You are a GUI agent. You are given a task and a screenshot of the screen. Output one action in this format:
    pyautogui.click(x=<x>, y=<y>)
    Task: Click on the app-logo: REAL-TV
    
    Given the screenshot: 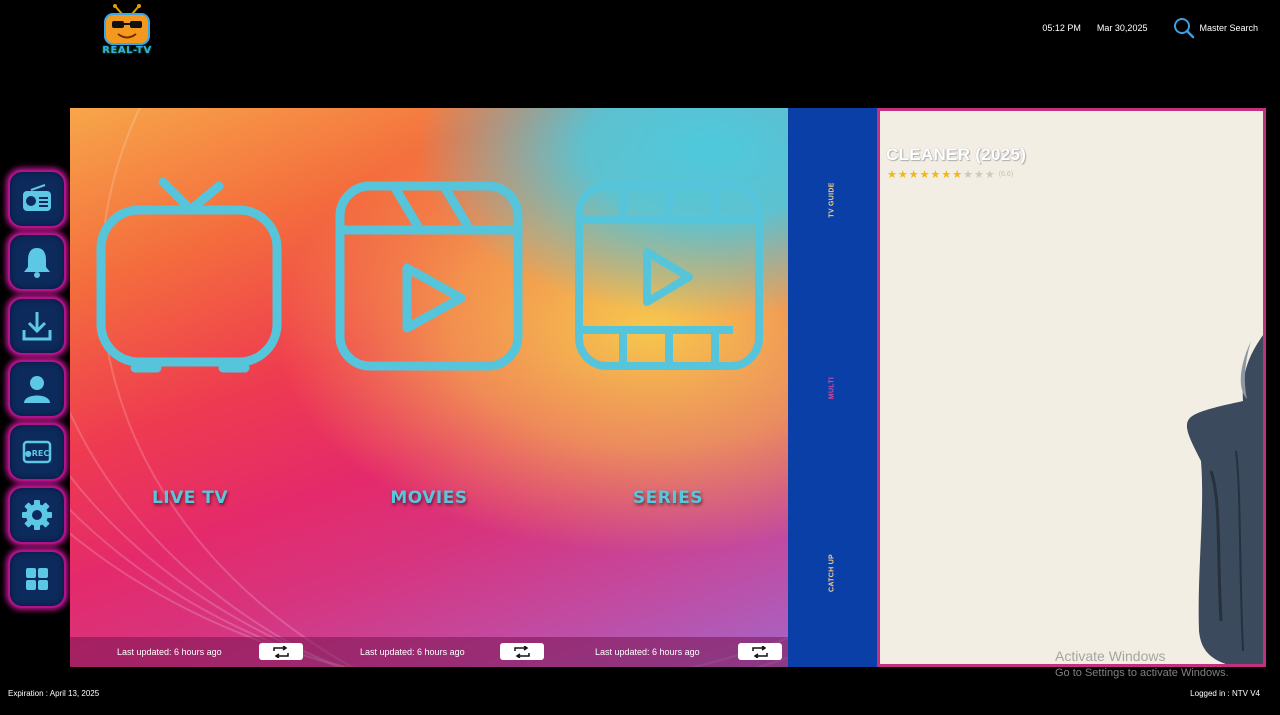 What is the action you would take?
    pyautogui.click(x=127, y=30)
    